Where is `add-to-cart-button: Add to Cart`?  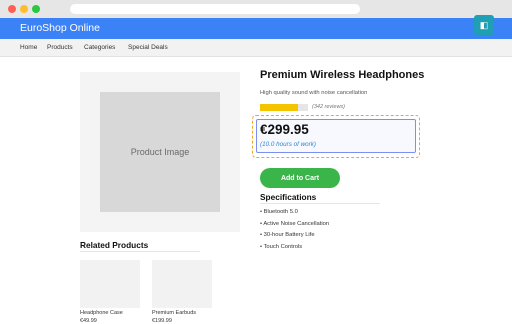
add-to-cart-button: Add to Cart is located at coordinates (300, 178).